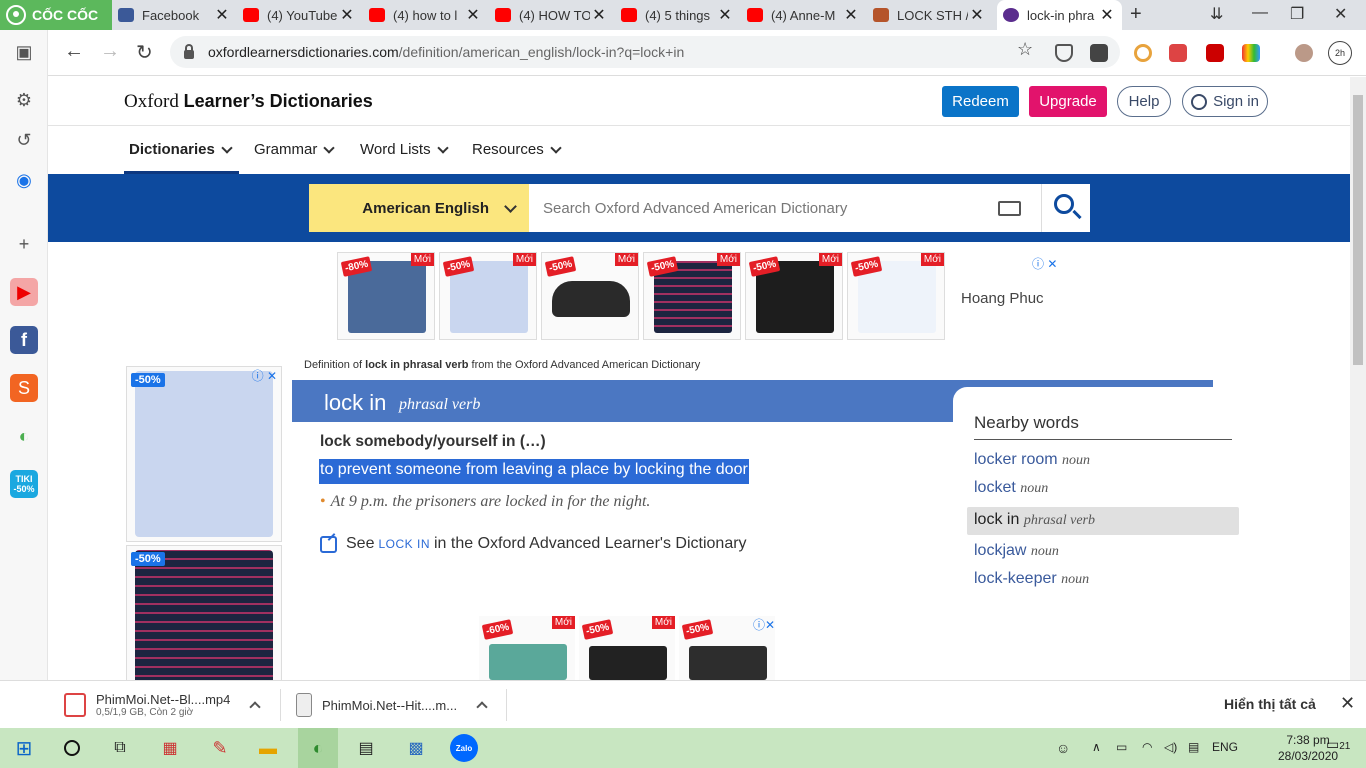  What do you see at coordinates (1143, 53) in the screenshot?
I see `extension-coccoc-icon` at bounding box center [1143, 53].